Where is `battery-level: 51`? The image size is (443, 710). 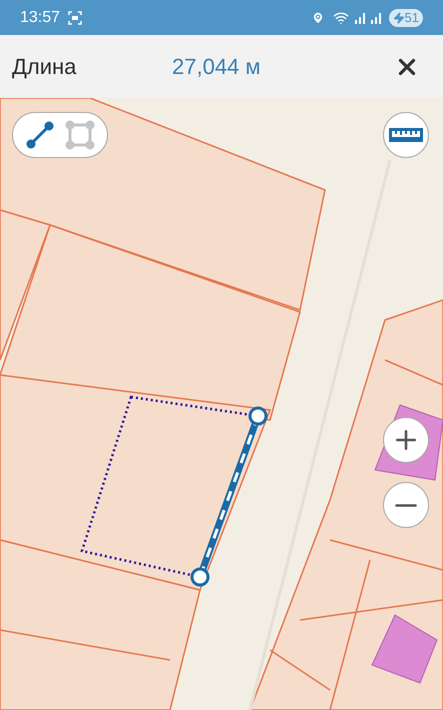
battery-level: 51 is located at coordinates (411, 17).